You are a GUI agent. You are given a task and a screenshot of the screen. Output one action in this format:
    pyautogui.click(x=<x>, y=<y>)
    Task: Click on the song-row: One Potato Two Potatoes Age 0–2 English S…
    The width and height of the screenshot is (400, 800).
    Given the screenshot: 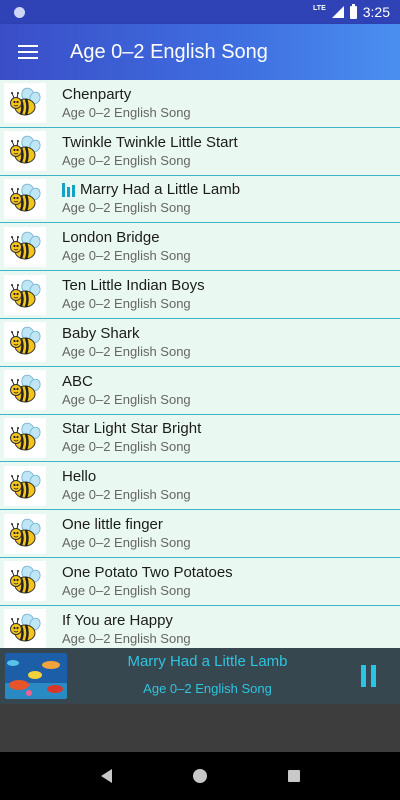 What is the action you would take?
    pyautogui.click(x=200, y=582)
    